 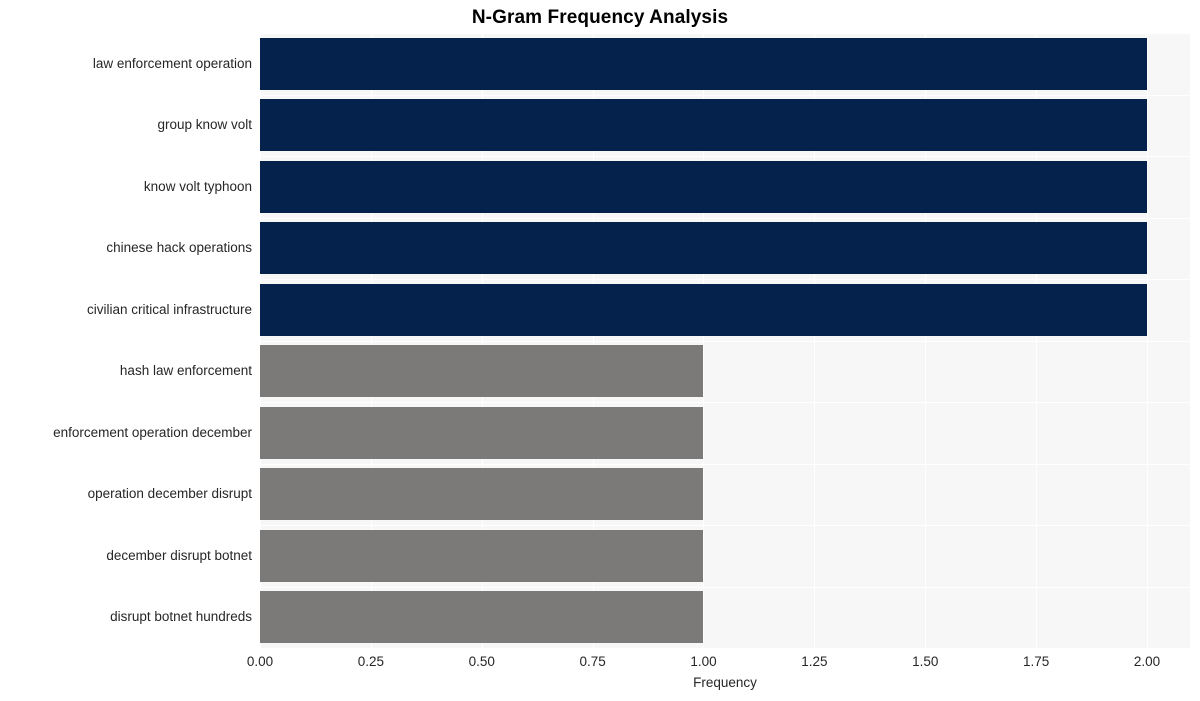 What do you see at coordinates (179, 248) in the screenshot?
I see `y-axis-tick-label: chinese hack operations` at bounding box center [179, 248].